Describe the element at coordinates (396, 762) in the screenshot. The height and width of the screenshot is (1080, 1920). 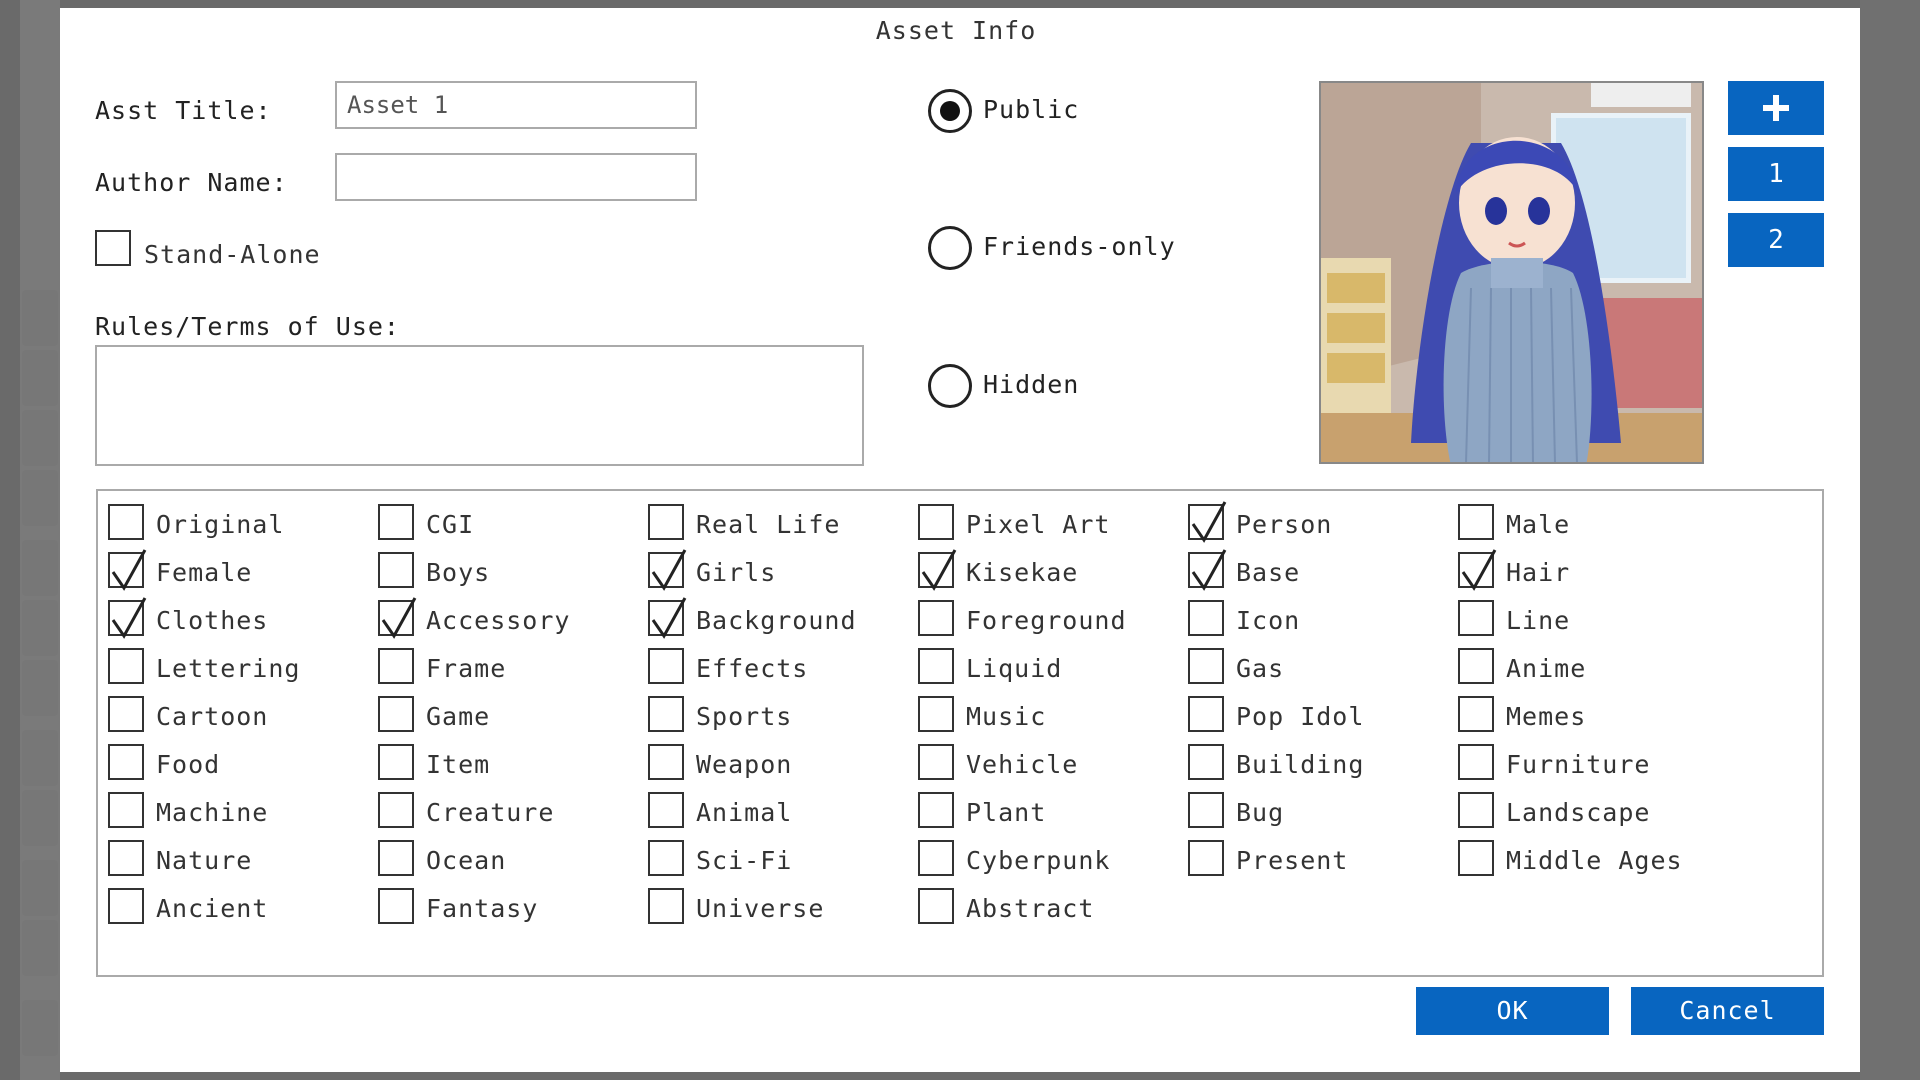
I see `tag-checkbox-item` at that location.